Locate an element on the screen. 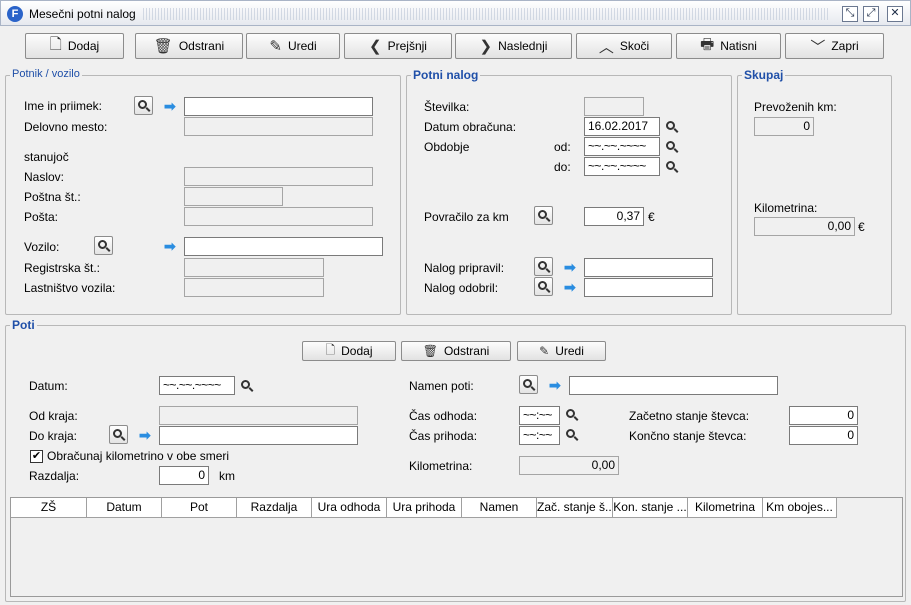 This screenshot has height=605, width=911. trip-edit-button: ✎ Uredi is located at coordinates (561, 351).